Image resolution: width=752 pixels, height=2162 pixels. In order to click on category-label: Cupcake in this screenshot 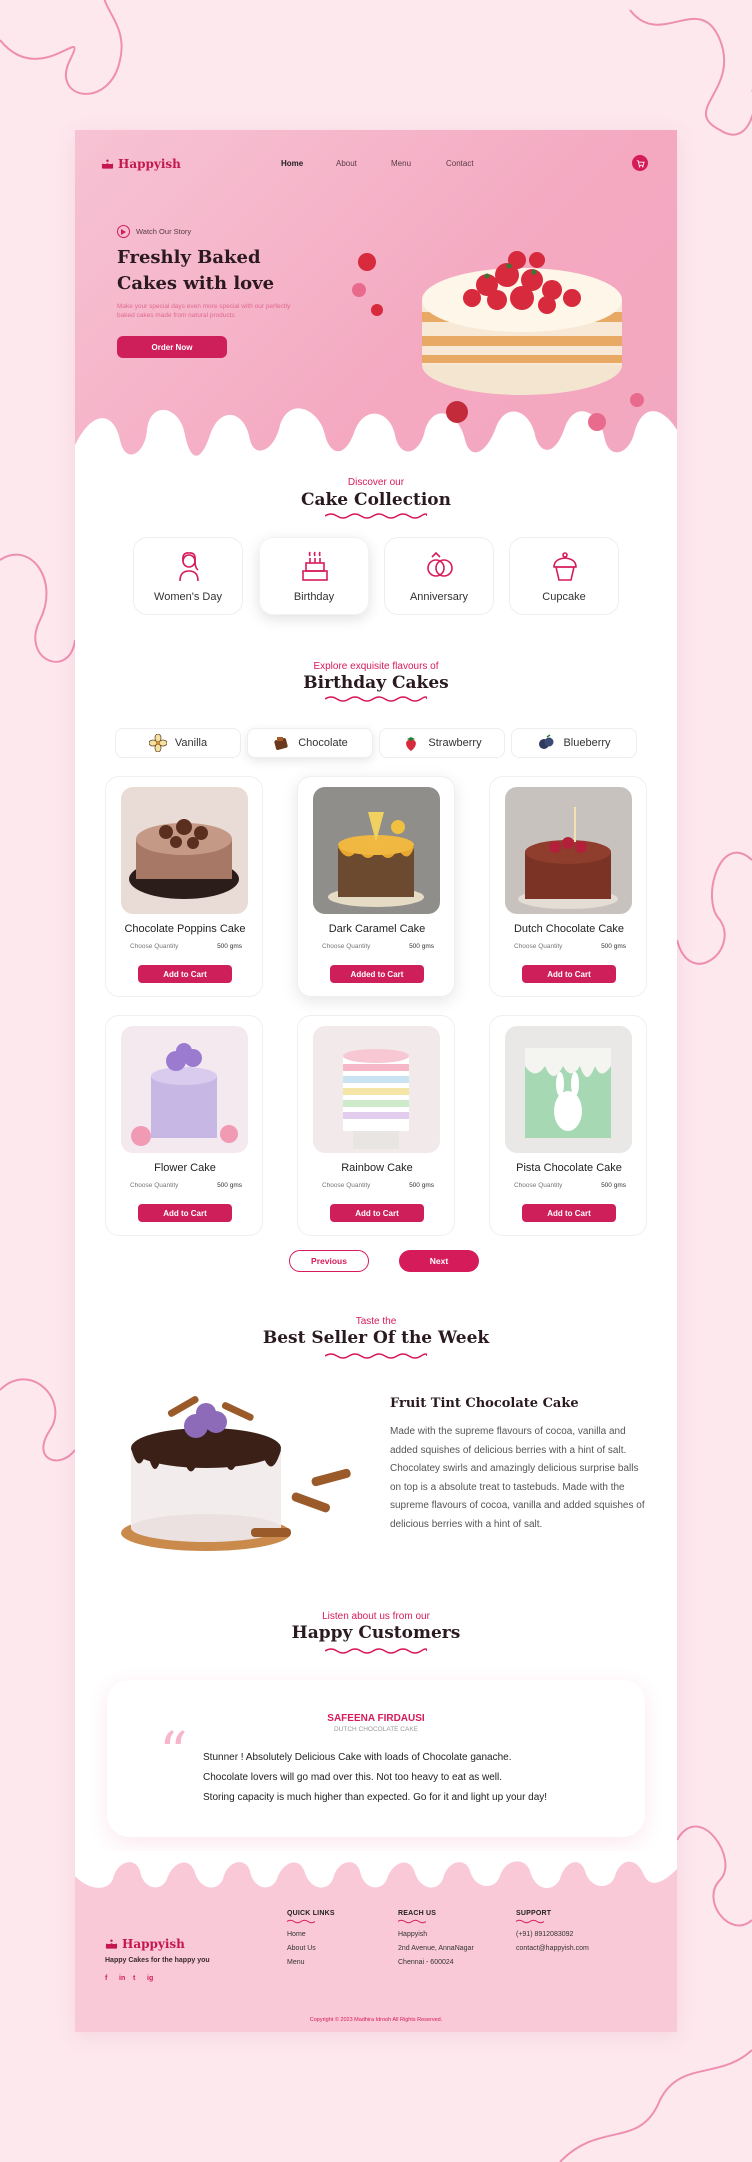, I will do `click(564, 597)`.